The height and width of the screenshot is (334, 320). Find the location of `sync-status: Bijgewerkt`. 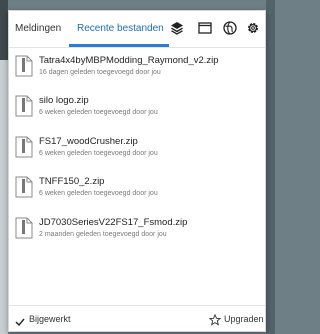

sync-status: Bijgewerkt is located at coordinates (50, 319).